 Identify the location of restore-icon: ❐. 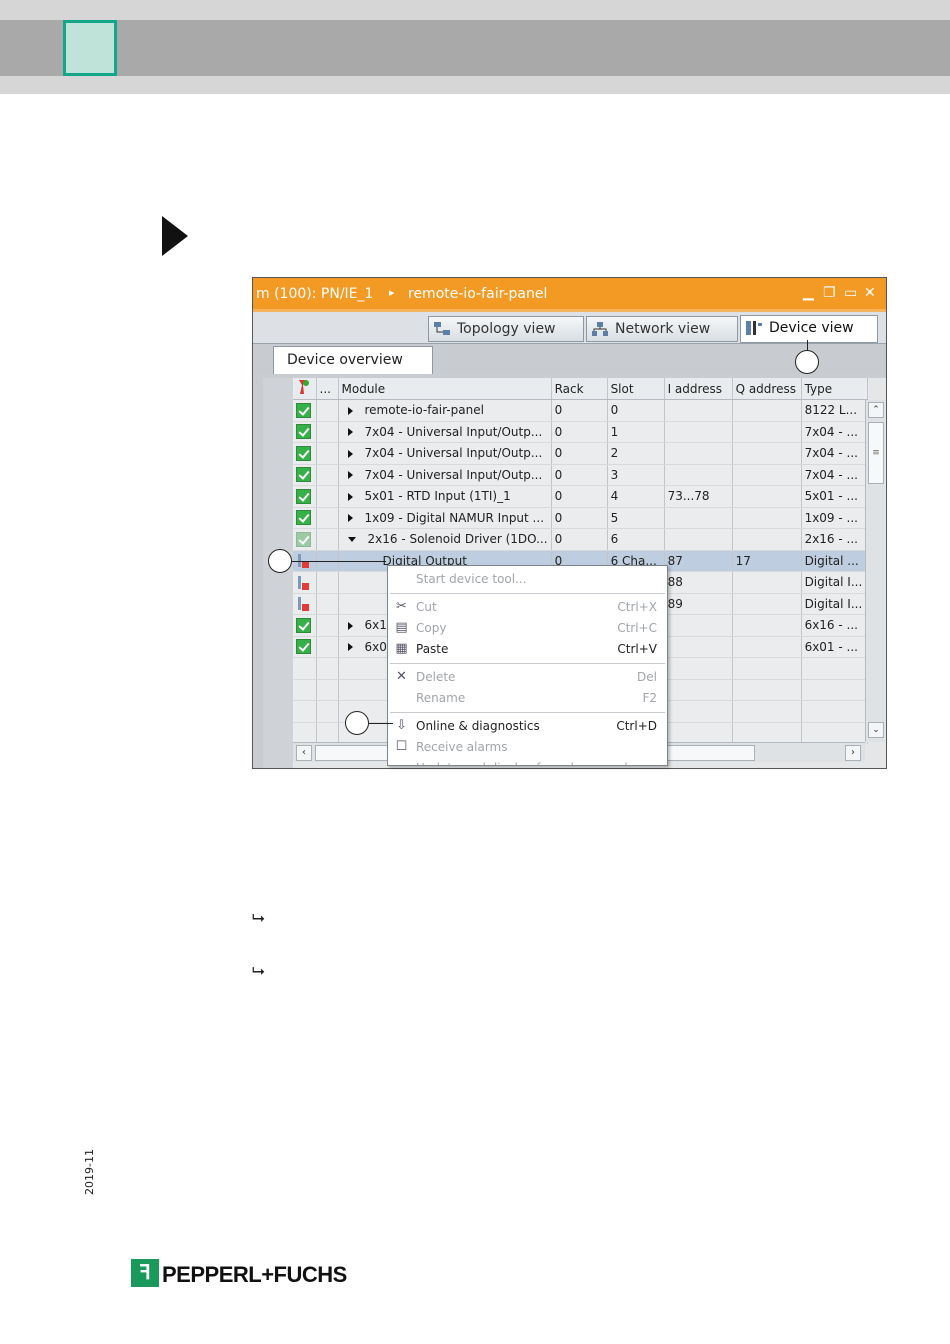
(829, 293).